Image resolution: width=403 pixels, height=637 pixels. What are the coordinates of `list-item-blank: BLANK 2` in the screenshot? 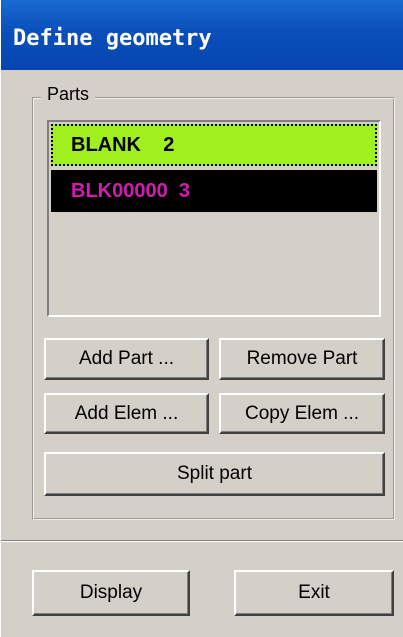 It's located at (214, 145).